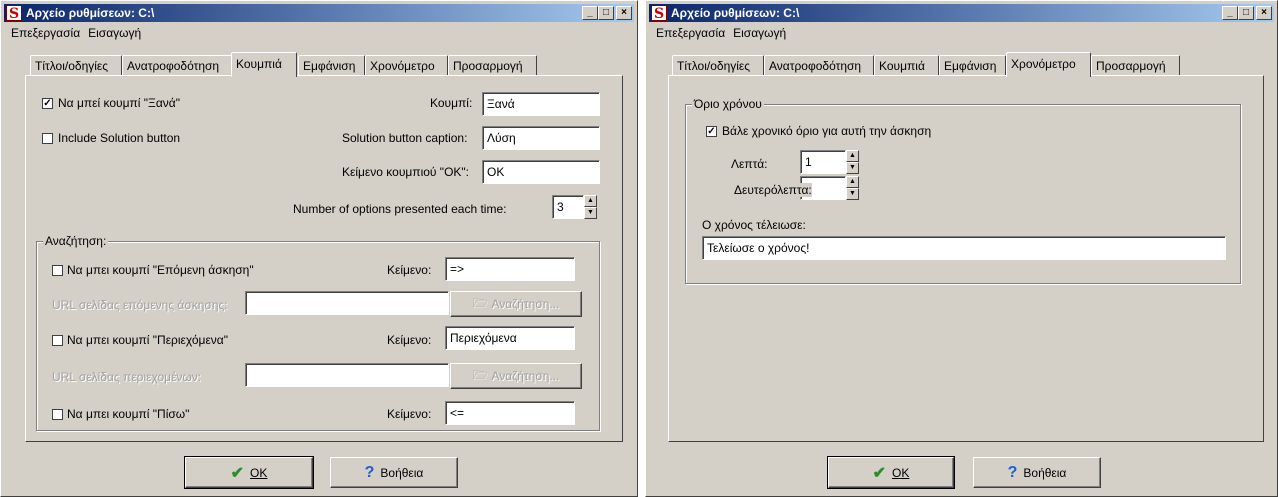 The height and width of the screenshot is (497, 1278). Describe the element at coordinates (510, 269) in the screenshot. I see `next-text-input: =>` at that location.